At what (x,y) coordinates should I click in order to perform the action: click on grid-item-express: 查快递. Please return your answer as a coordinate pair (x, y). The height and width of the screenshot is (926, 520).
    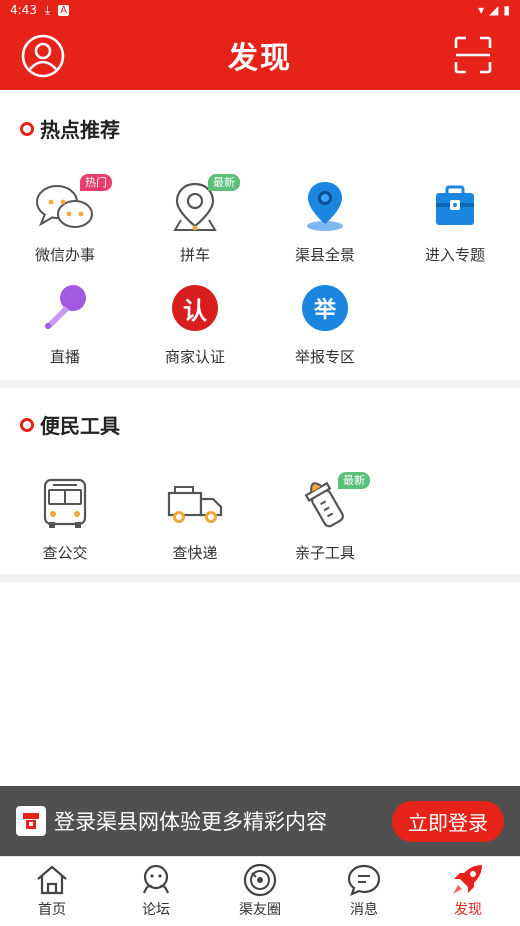
    Looking at the image, I should click on (195, 522).